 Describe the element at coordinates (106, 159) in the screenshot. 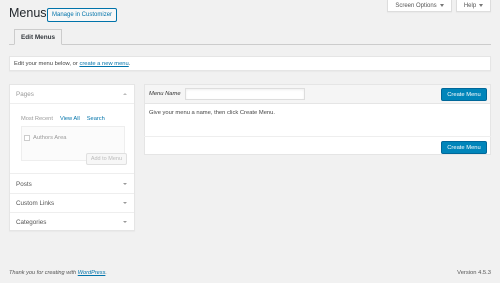

I see `add-to-menu-button: Add to Menu` at that location.